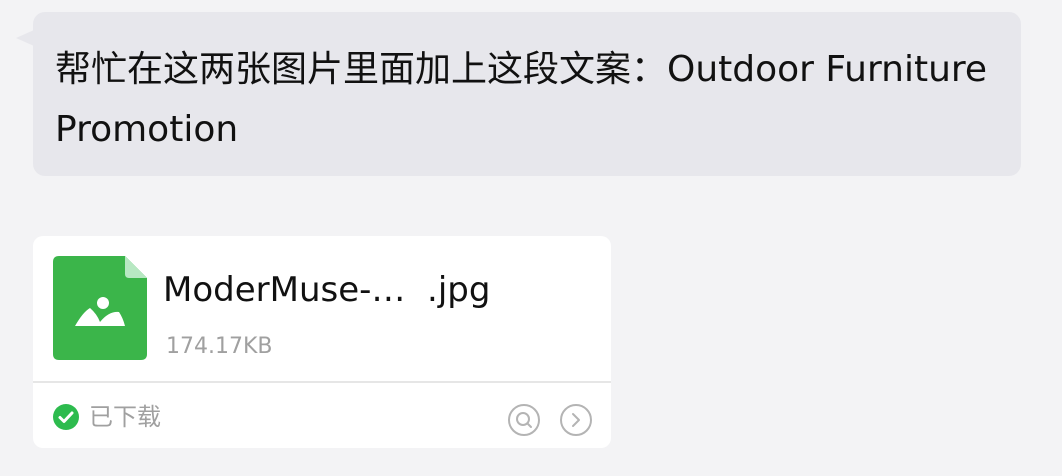  I want to click on card-divider, so click(322, 382).